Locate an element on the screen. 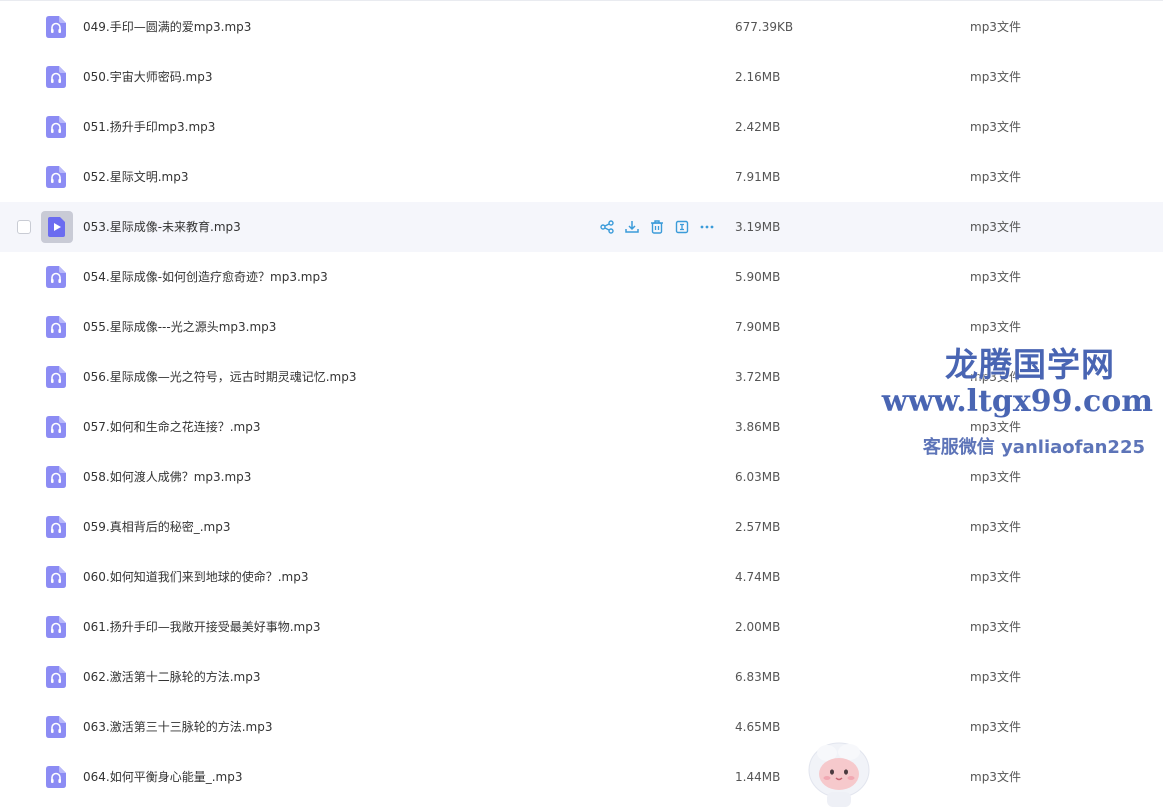  file-name: 054.星际成像-如何创造疗愈奇迹？mp3.mp3 is located at coordinates (205, 277).